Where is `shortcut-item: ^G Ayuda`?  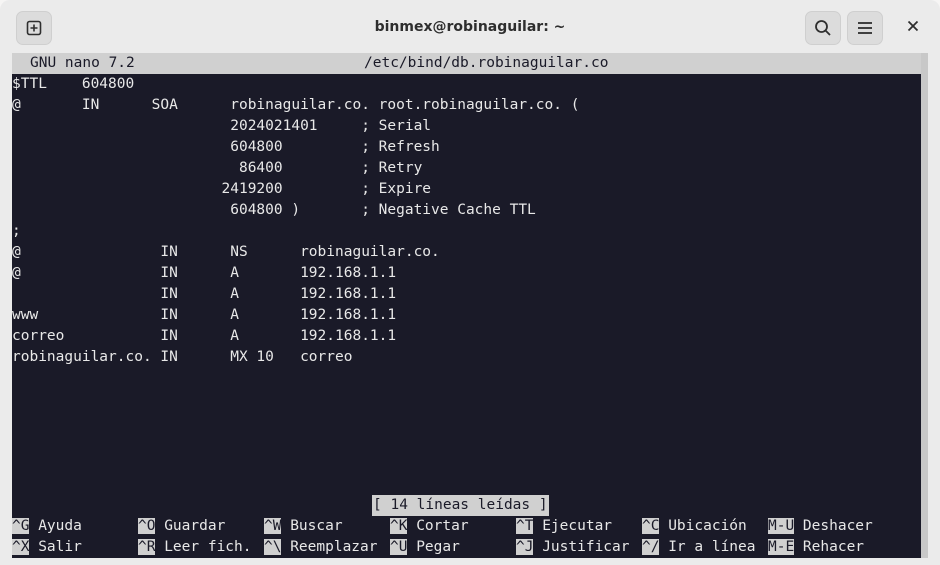 shortcut-item: ^G Ayuda is located at coordinates (47, 526).